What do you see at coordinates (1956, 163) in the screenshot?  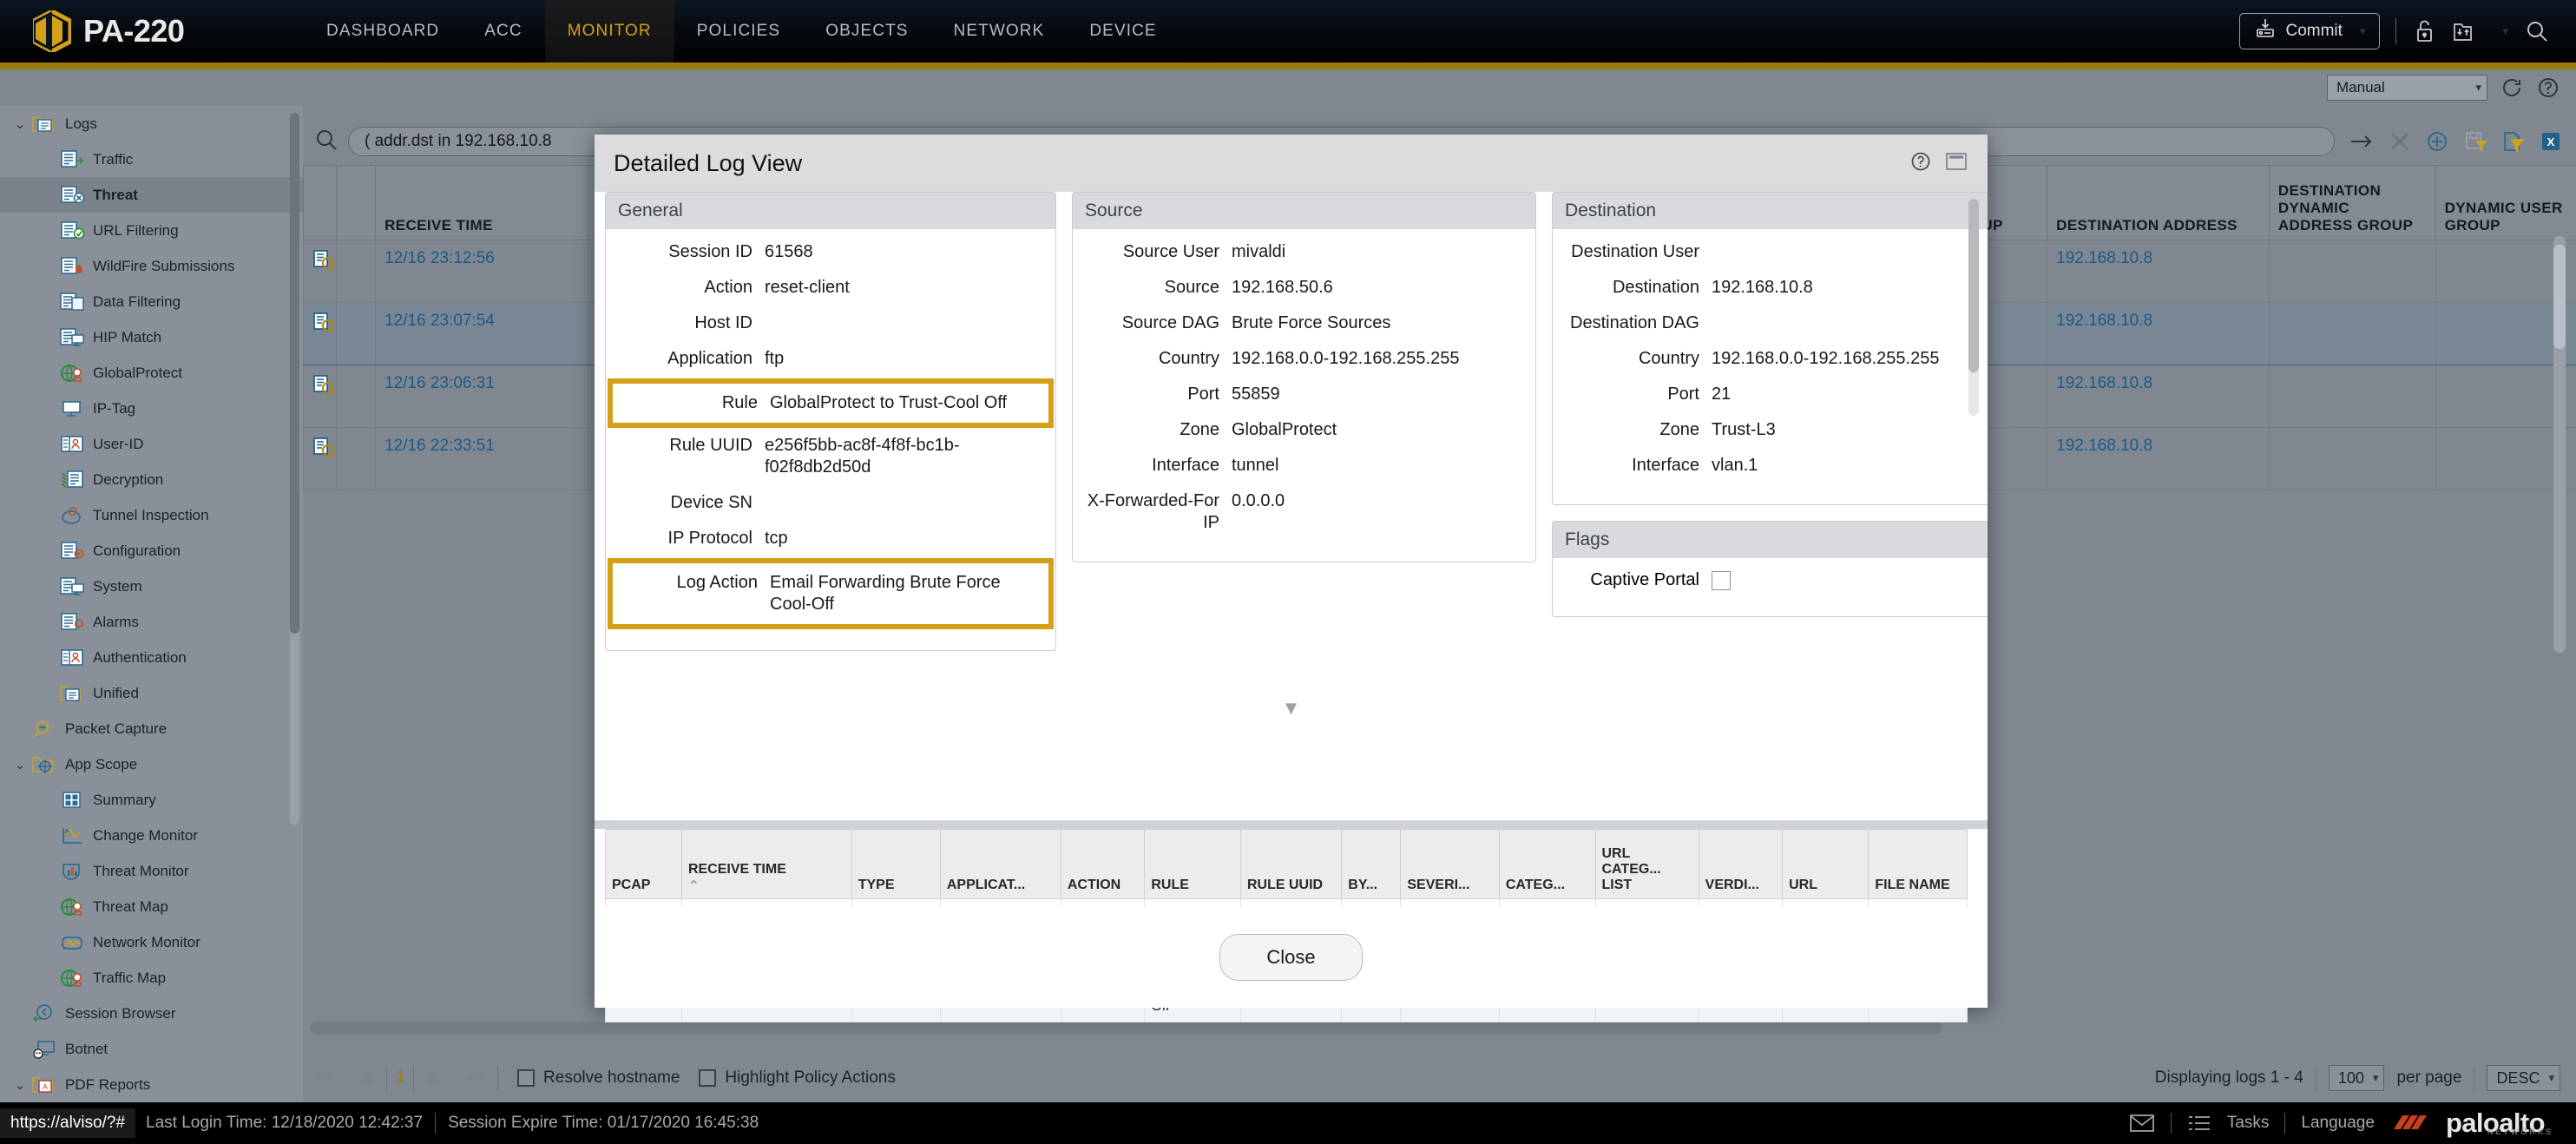 I see `restore-window-icon` at bounding box center [1956, 163].